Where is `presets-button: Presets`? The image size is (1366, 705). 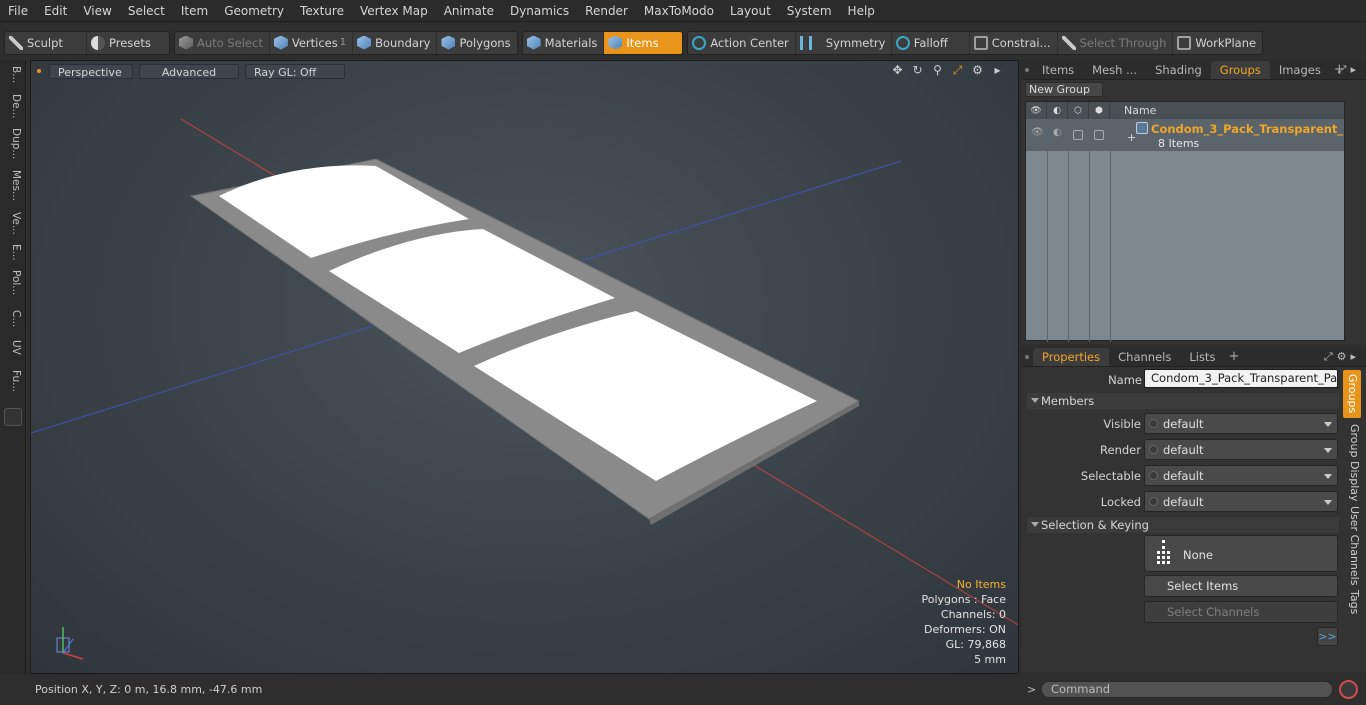
presets-button: Presets is located at coordinates (128, 43).